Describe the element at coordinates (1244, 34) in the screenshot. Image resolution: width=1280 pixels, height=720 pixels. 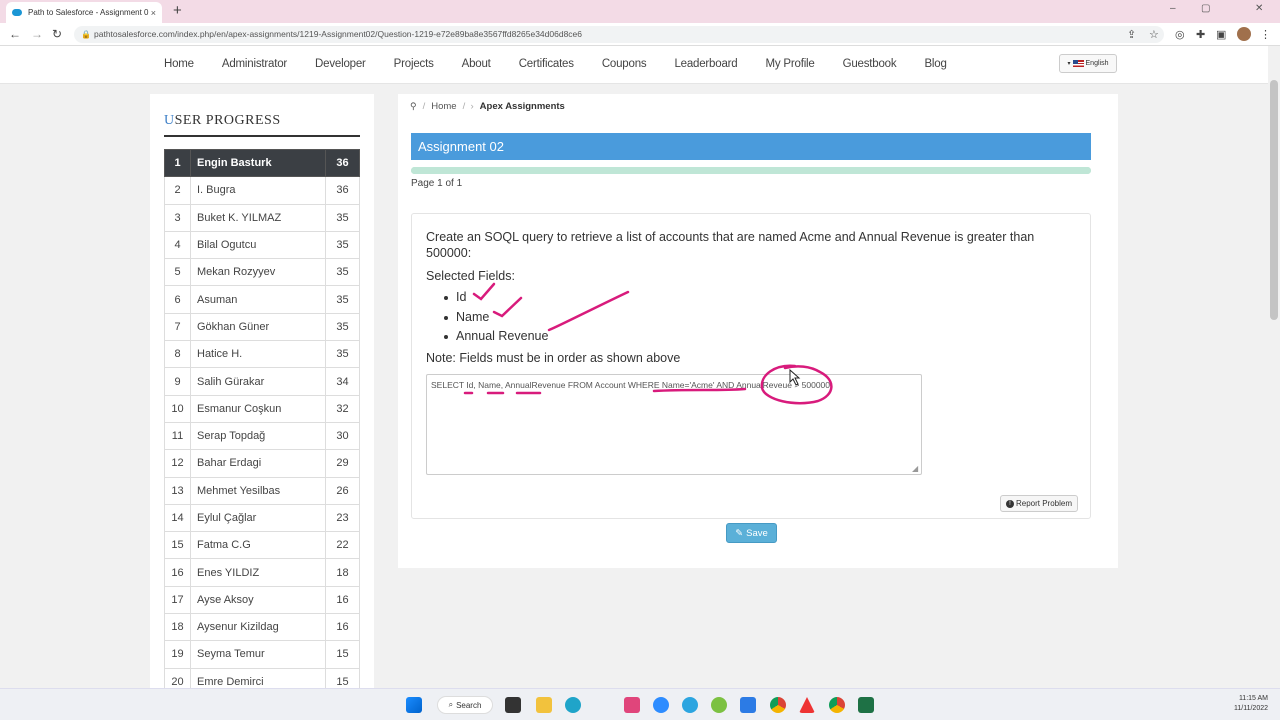
I see `profile-avatar-icon` at that location.